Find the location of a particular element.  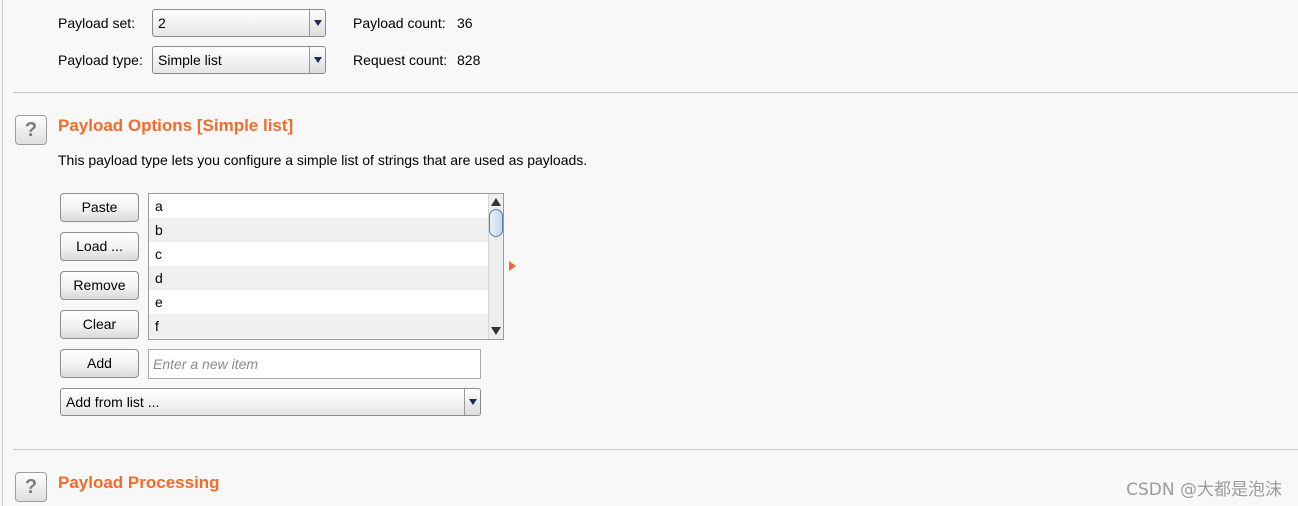

section-title-payload-options: Payload Options [Simple list] is located at coordinates (176, 125).